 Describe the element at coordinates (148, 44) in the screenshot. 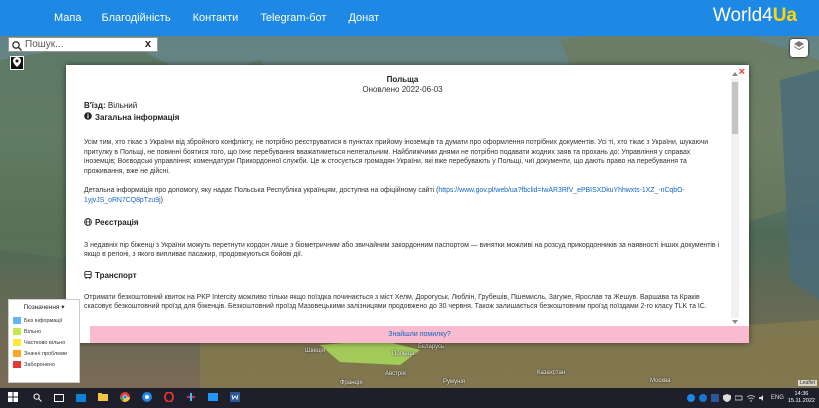

I see `search-clear-button: x` at that location.